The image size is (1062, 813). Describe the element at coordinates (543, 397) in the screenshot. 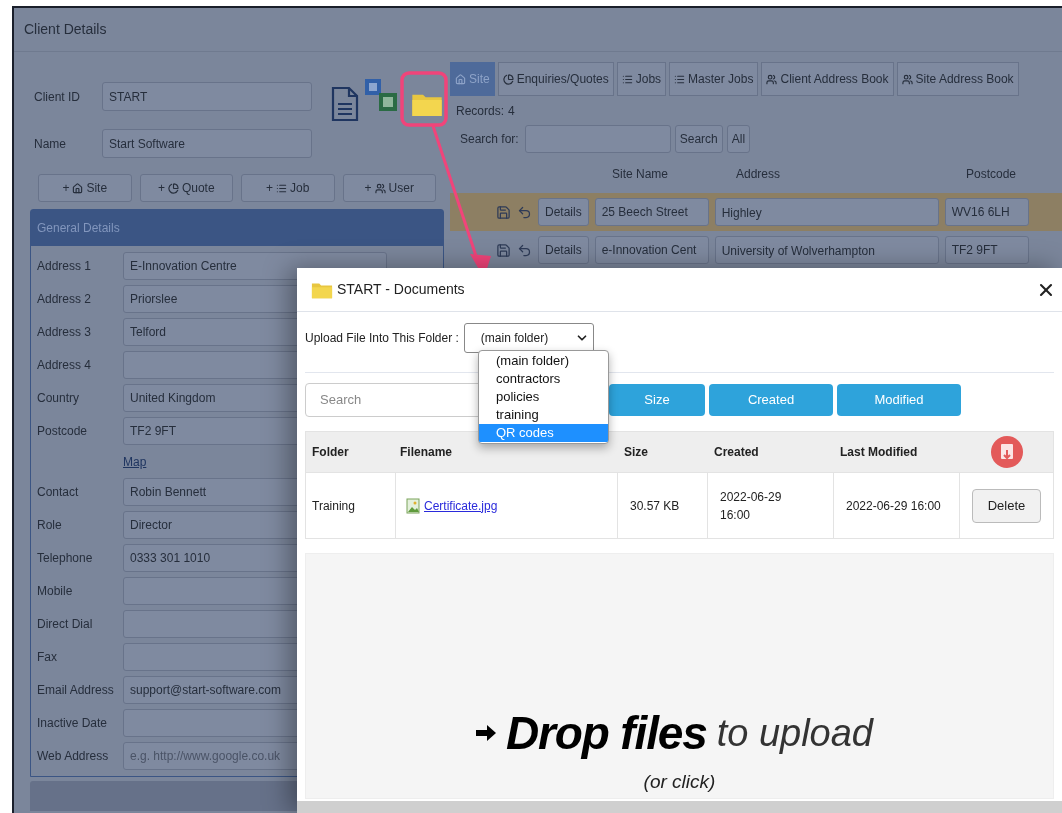

I see `dropdown-option: policies` at that location.